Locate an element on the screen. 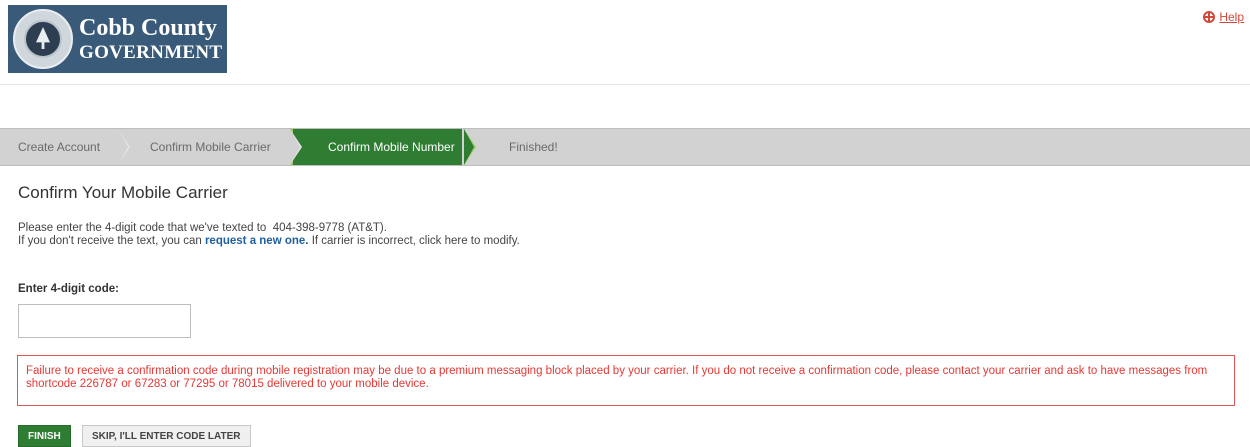  step-create-account: Create Account is located at coordinates (65, 147).